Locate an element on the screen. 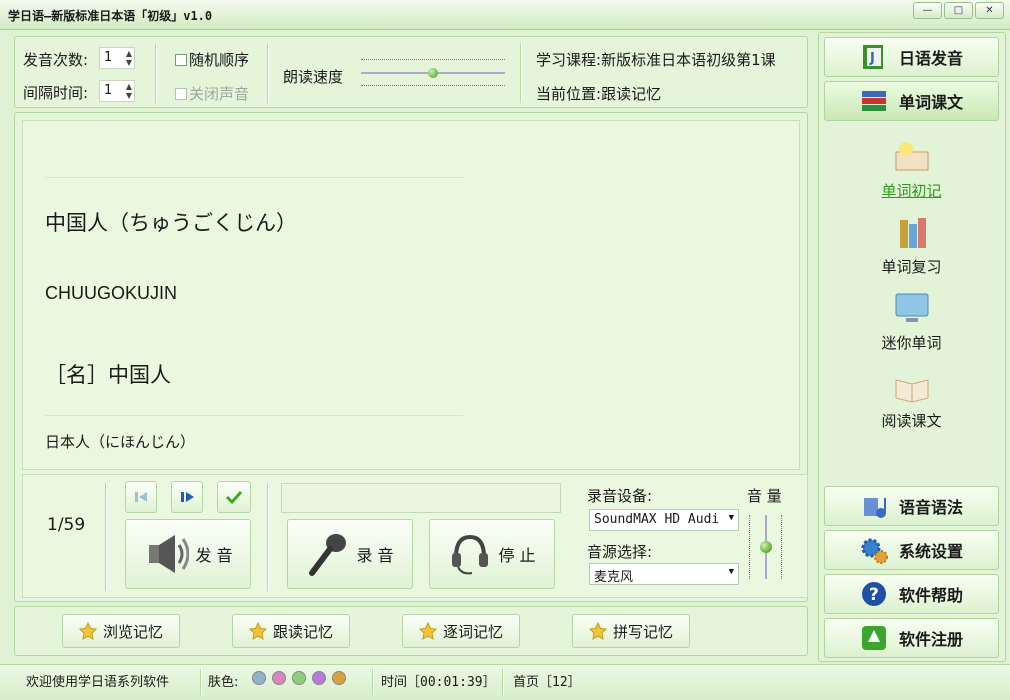 The width and height of the screenshot is (1010, 700). stop-button: 停 止 is located at coordinates (492, 554).